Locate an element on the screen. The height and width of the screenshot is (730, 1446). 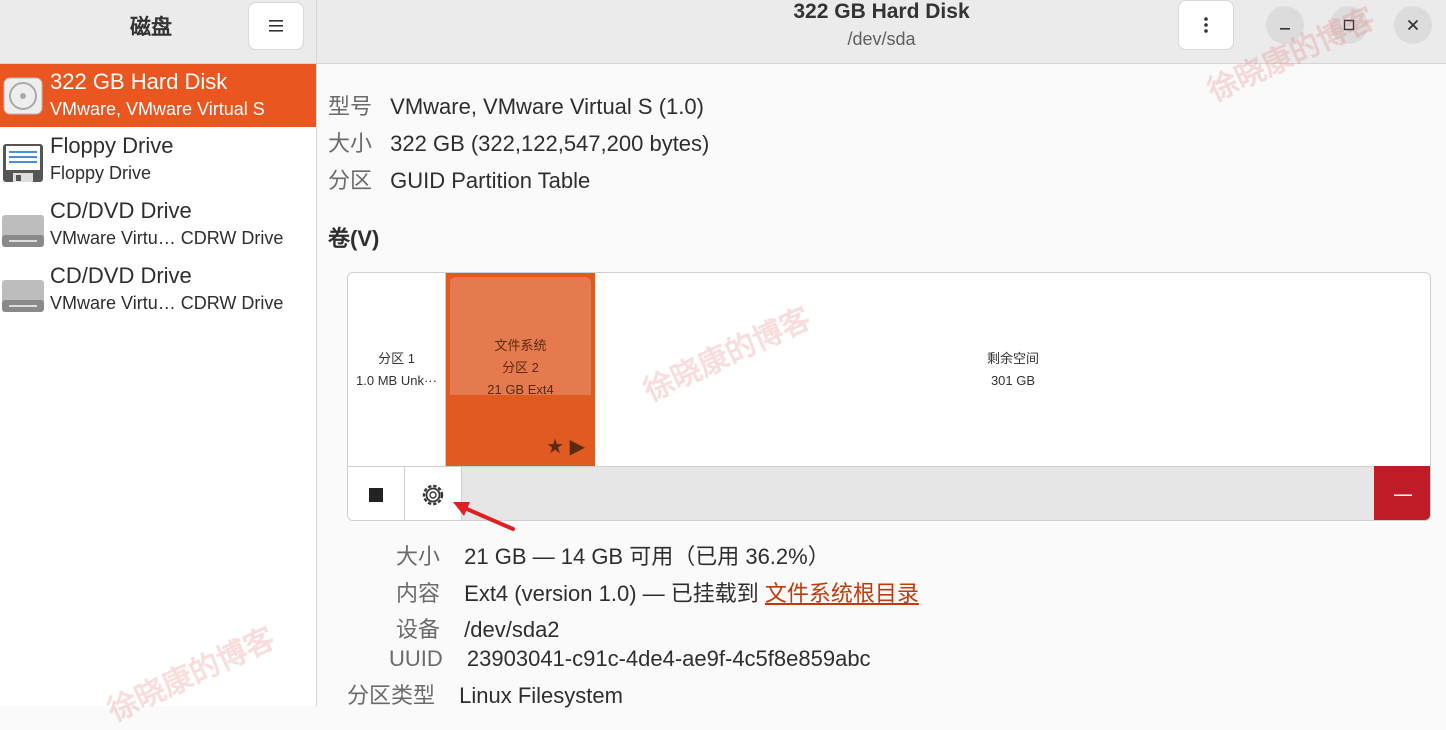
volume-label: 分区 1 is located at coordinates (396, 358).